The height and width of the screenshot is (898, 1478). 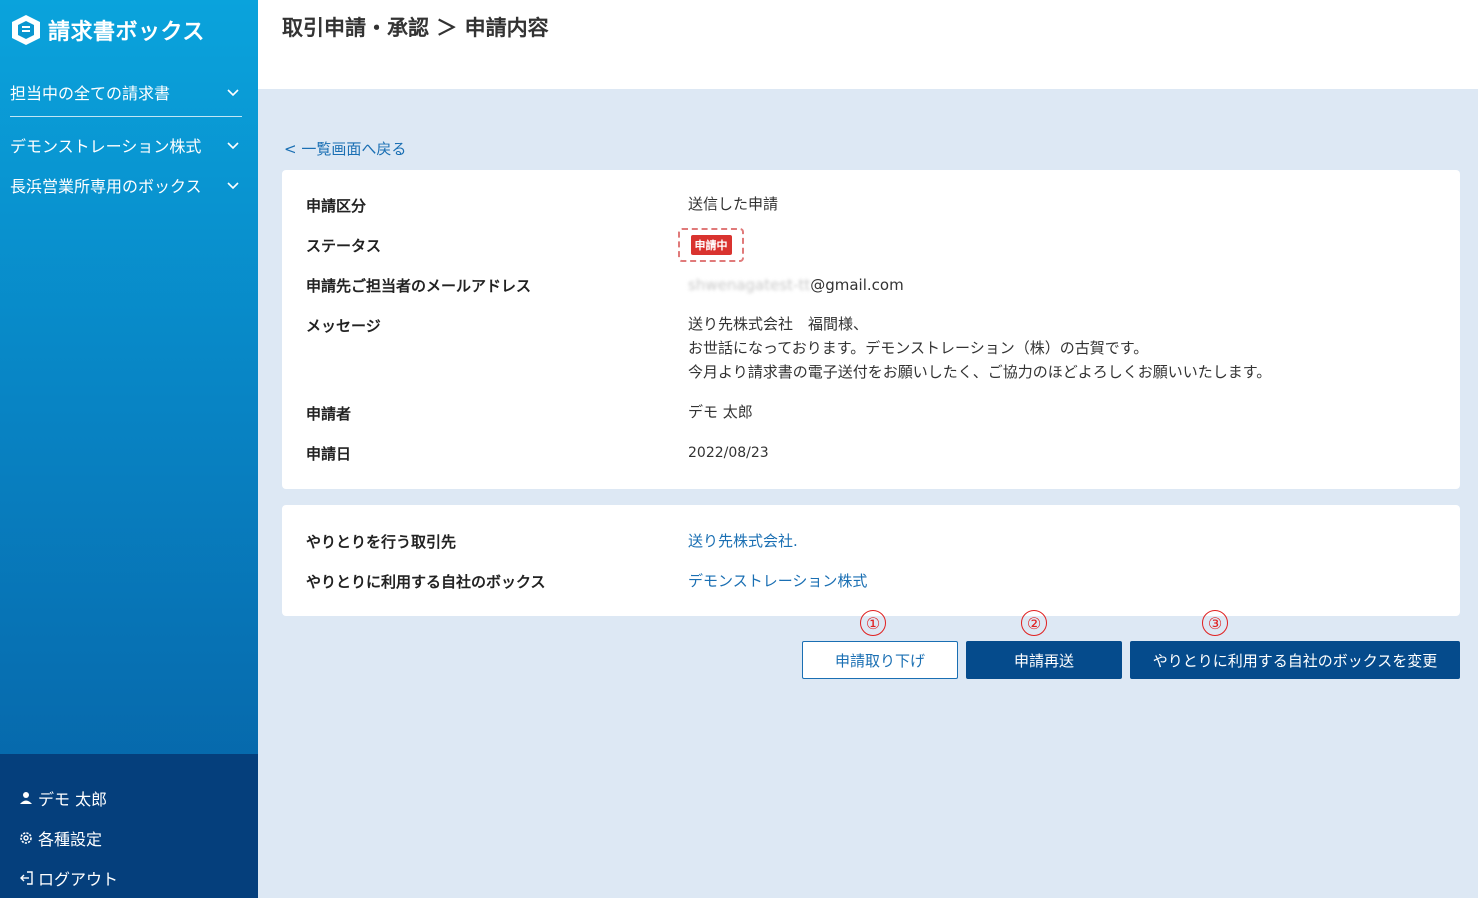 I want to click on own-box-link: デモンストレーション株式, so click(x=777, y=581).